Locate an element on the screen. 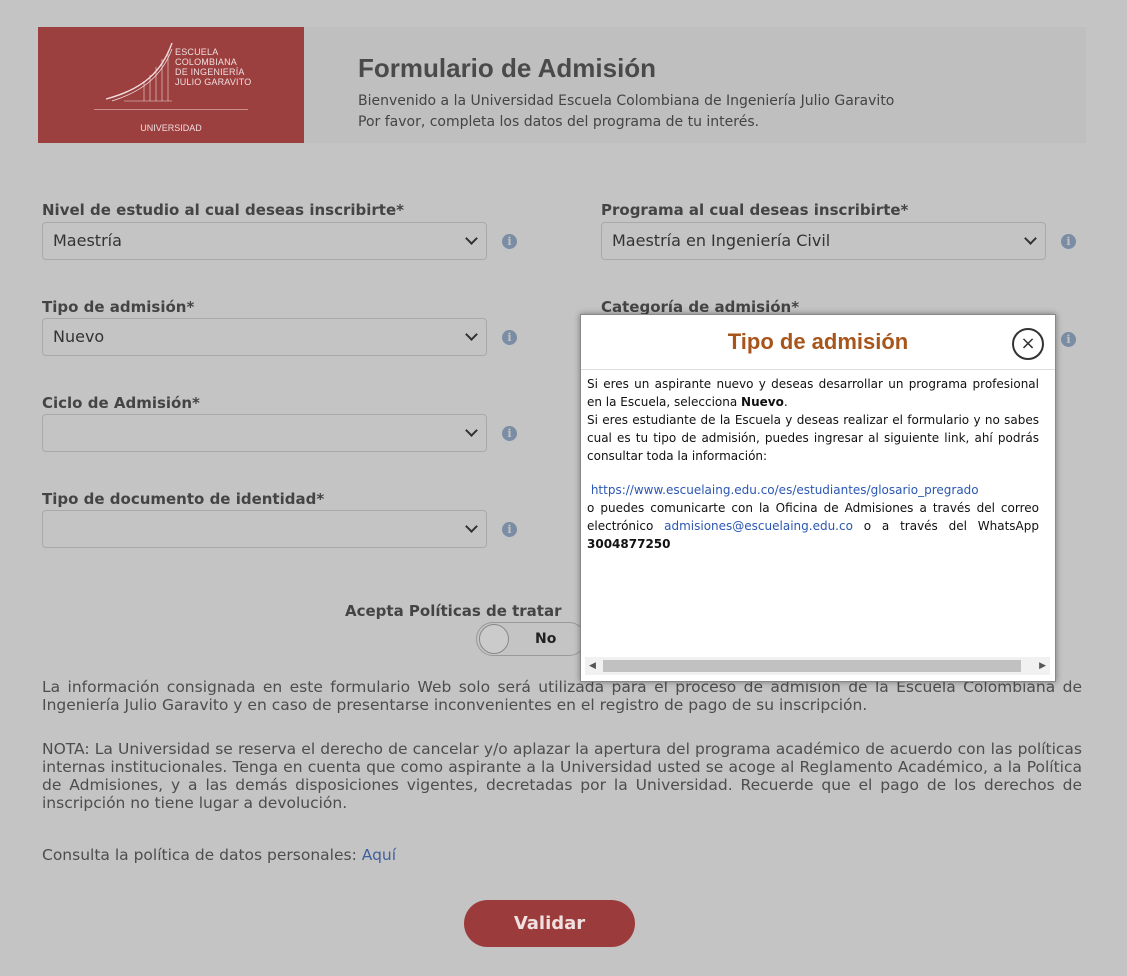 This screenshot has width=1127, height=976. scroll-left-icon: ◀ is located at coordinates (592, 666).